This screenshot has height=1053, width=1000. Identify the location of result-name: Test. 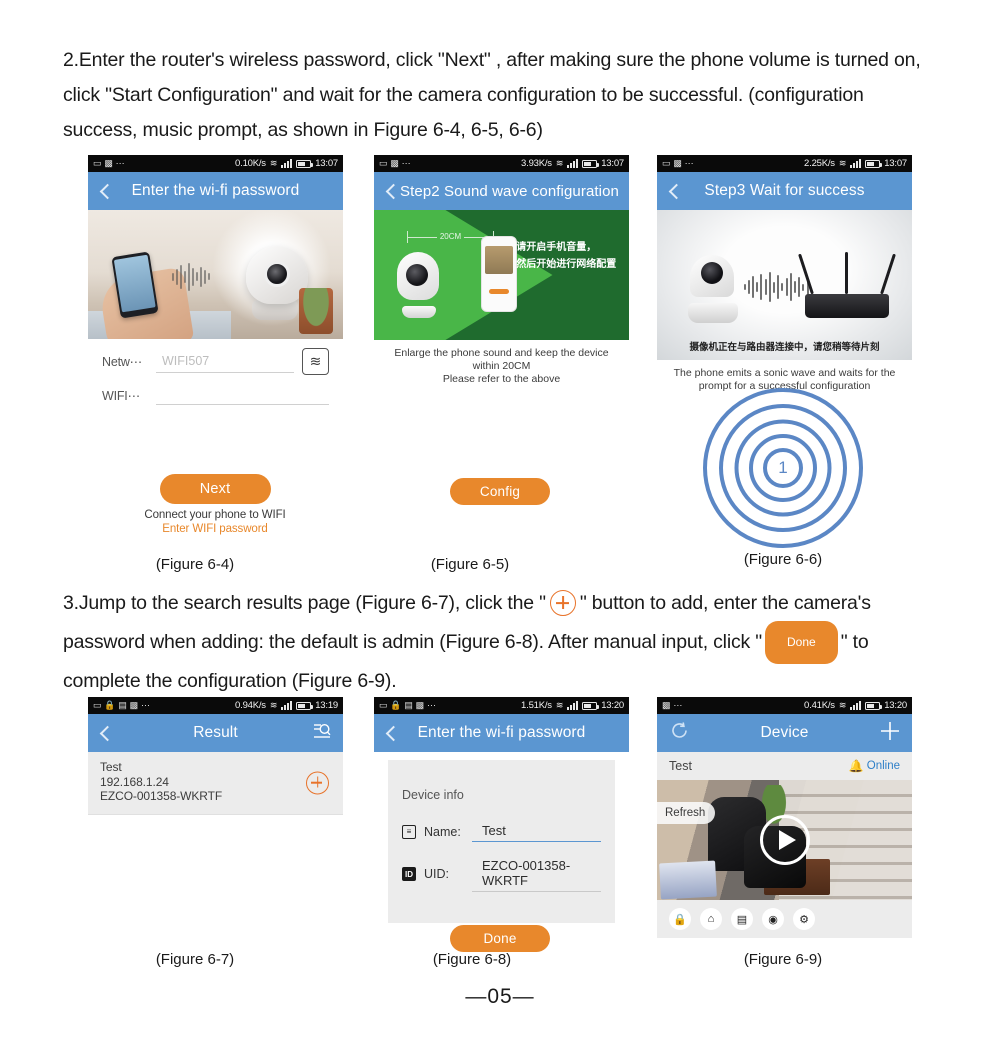
(111, 767).